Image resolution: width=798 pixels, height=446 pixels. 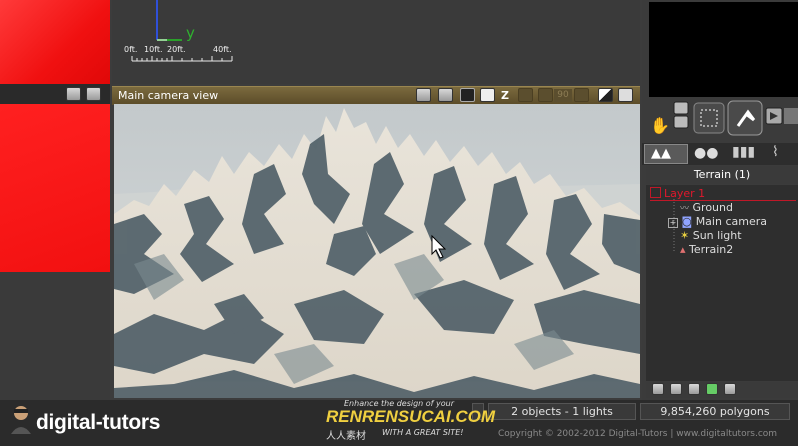 What do you see at coordinates (723, 49) in the screenshot?
I see `render-preview` at bounding box center [723, 49].